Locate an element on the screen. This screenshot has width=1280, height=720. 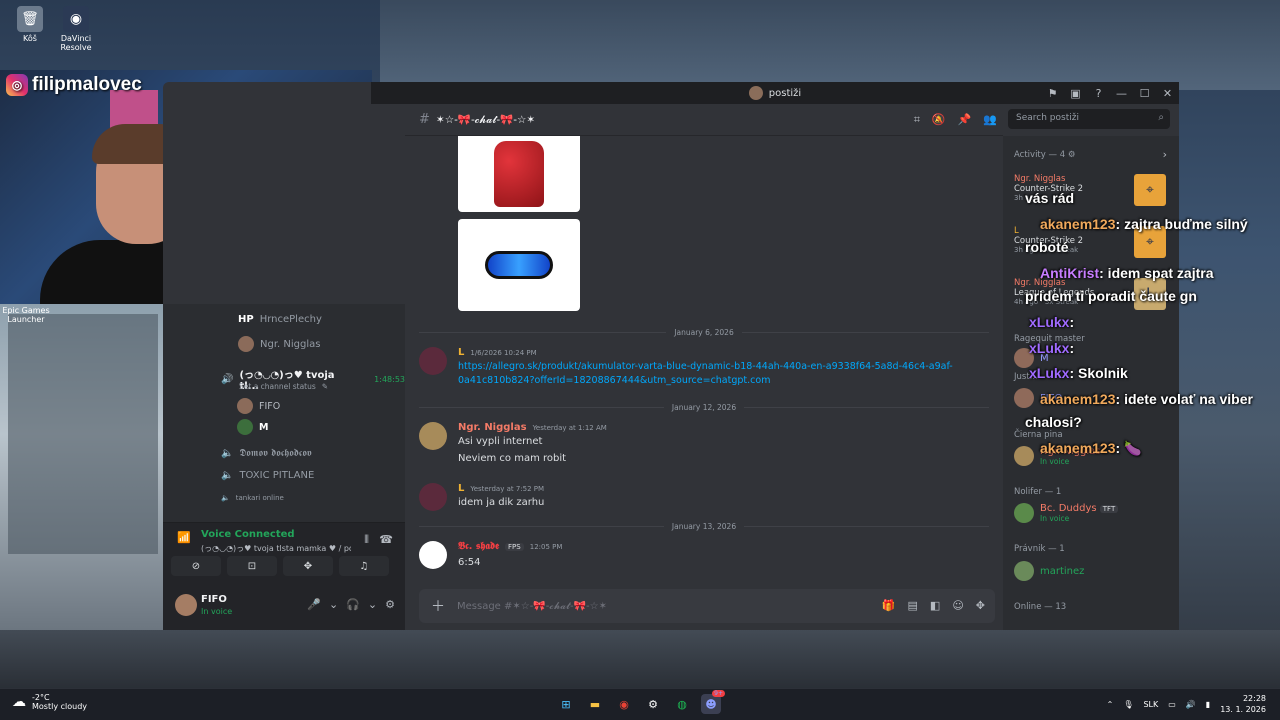
overlay-user: AntiKrist is located at coordinates (1070, 273).